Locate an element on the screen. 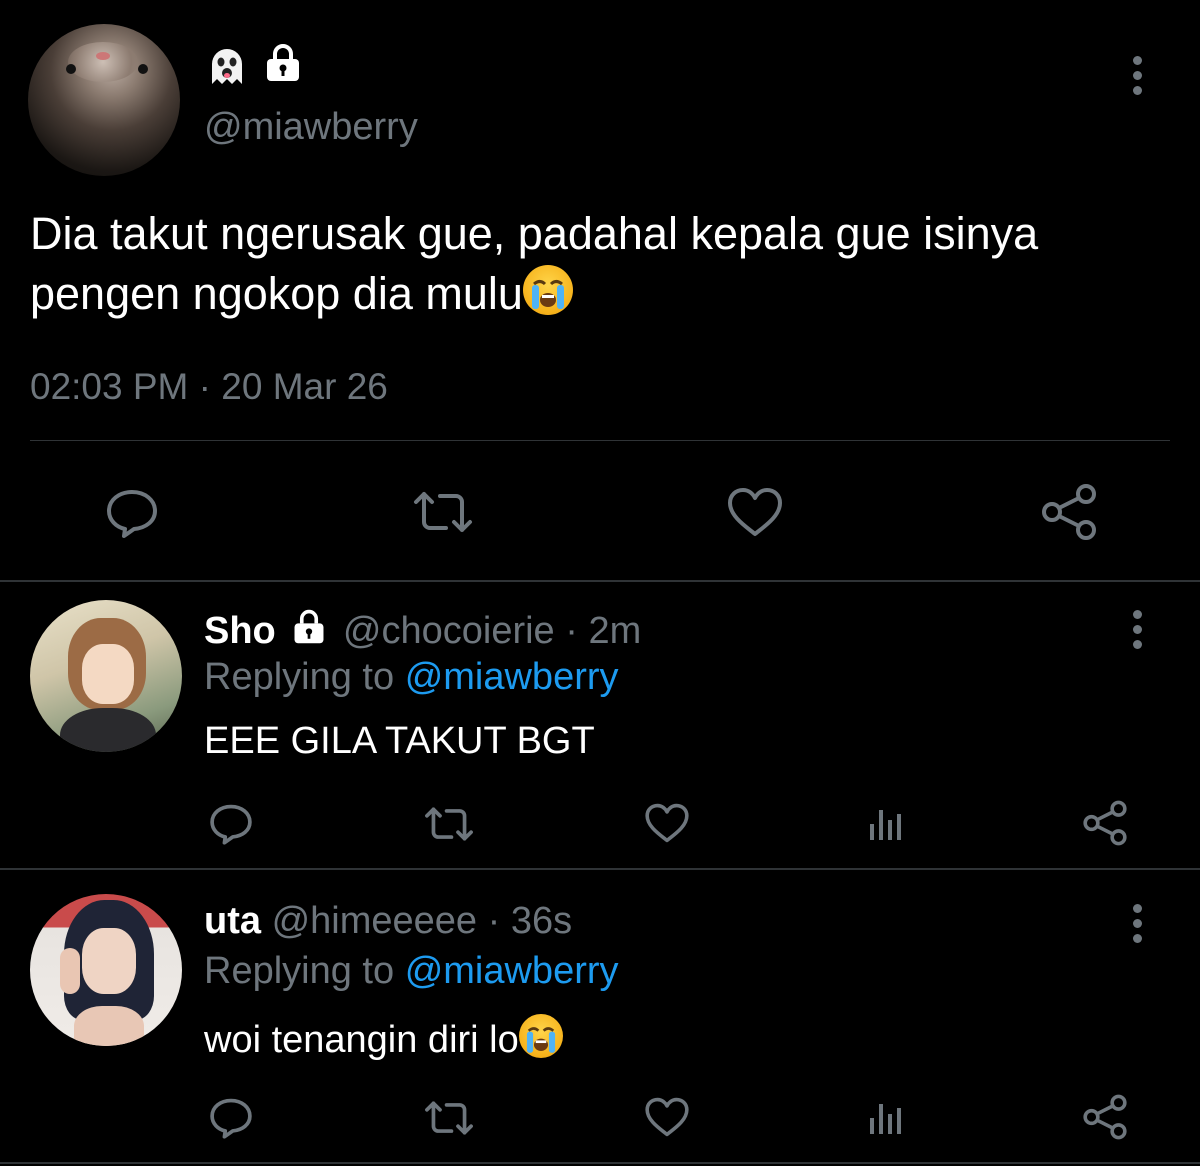 This screenshot has height=1166, width=1200. reply-header: Sho @chocoierie · 2m is located at coordinates (422, 630).